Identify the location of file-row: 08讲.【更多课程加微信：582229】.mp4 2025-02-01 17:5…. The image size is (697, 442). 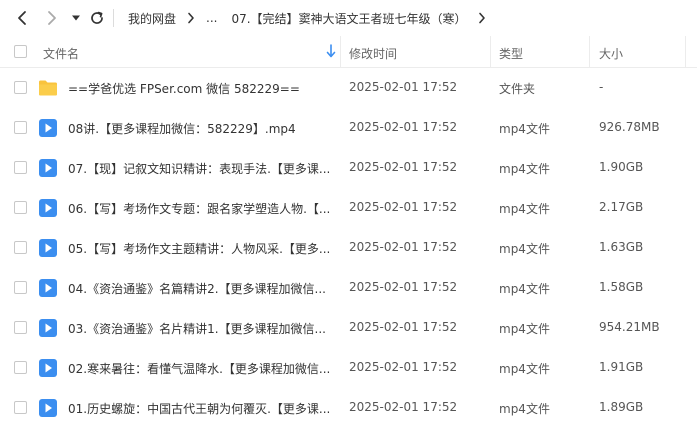
(348, 128).